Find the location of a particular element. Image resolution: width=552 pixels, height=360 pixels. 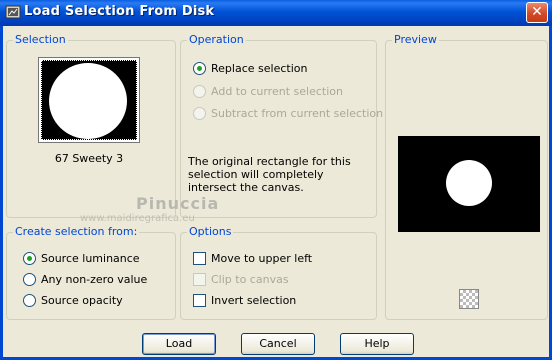

watermark-url: www.maidiregrafica.eu is located at coordinates (137, 218).